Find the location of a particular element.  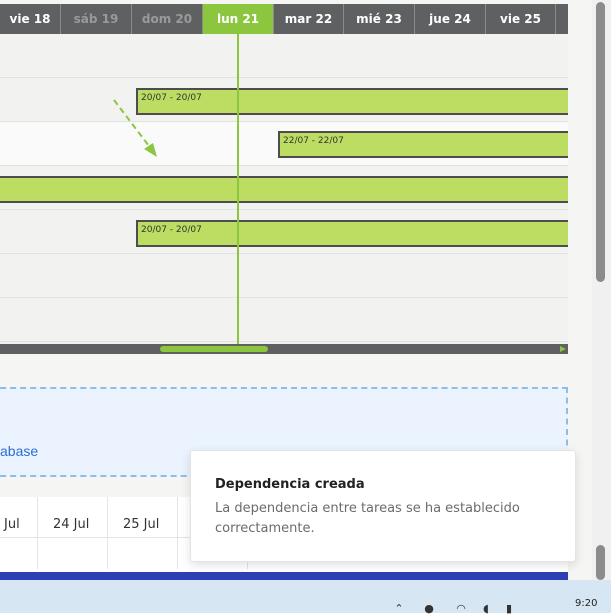

day-header-tue-22: mar 22 is located at coordinates (309, 19).